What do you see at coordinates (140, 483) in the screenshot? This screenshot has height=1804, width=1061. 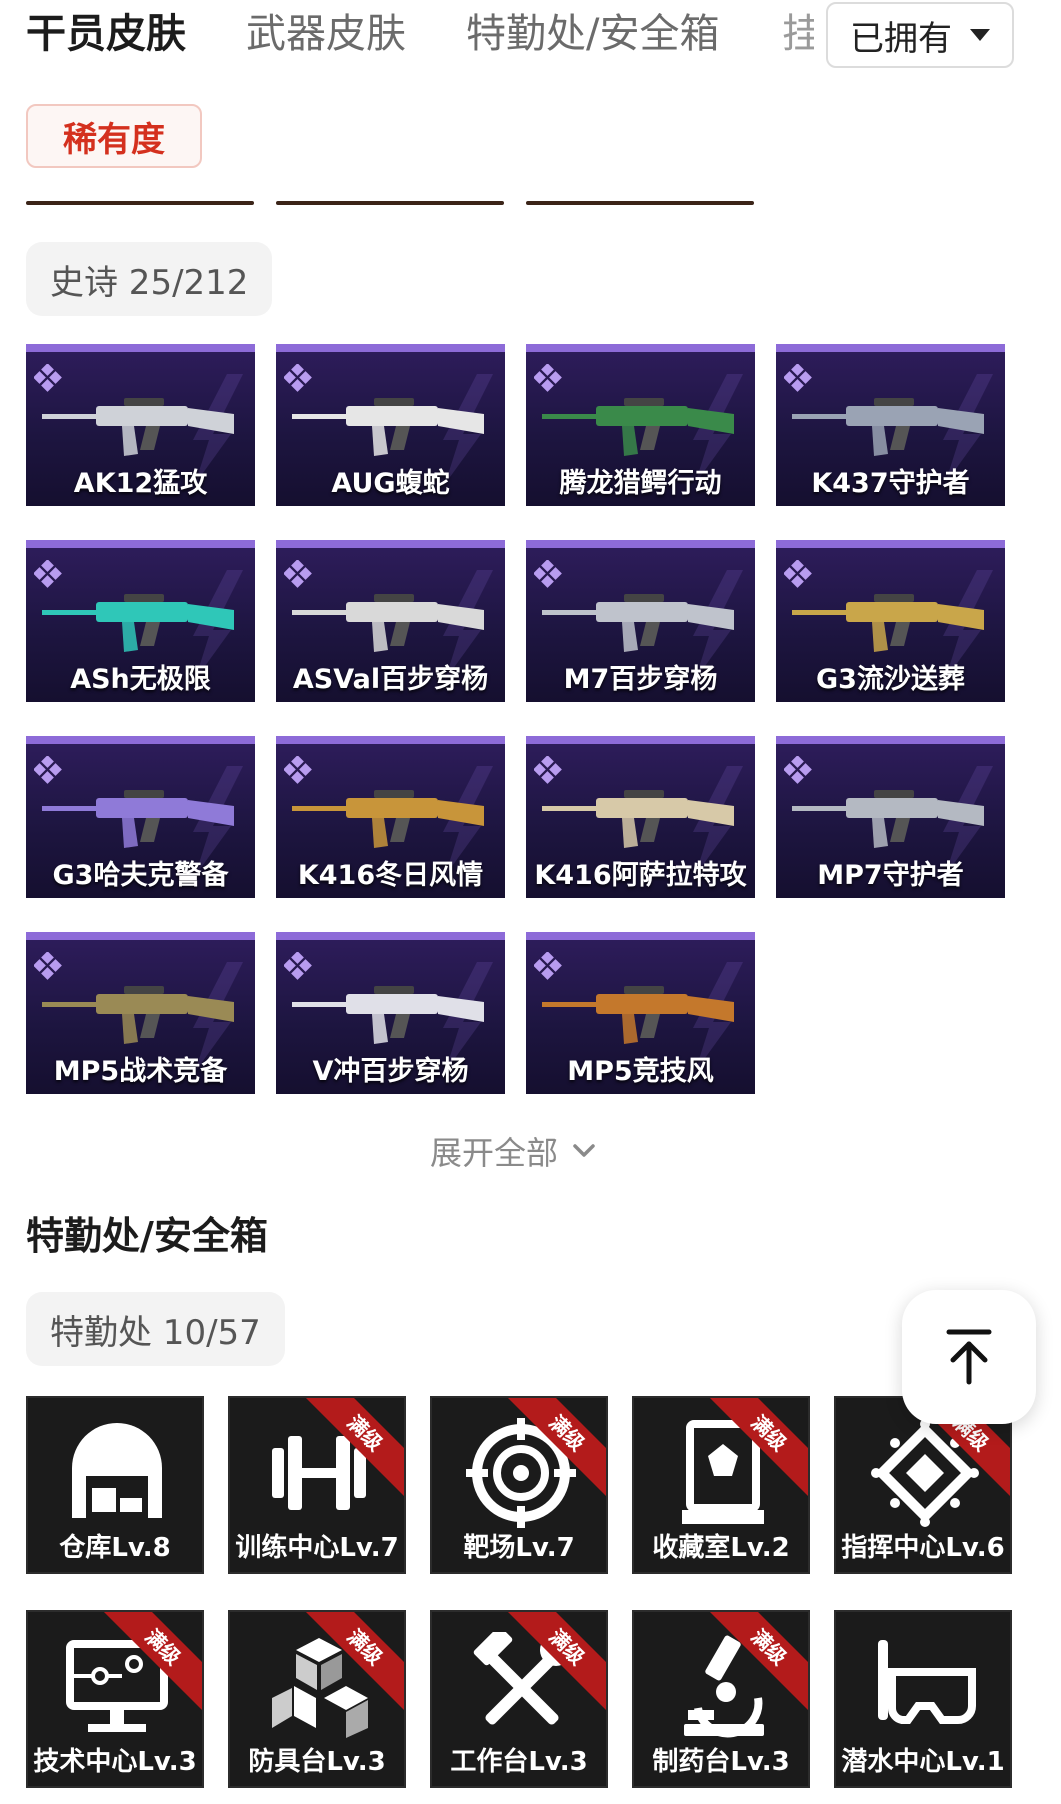 I see `weapon-skin-name: AK12猛攻` at bounding box center [140, 483].